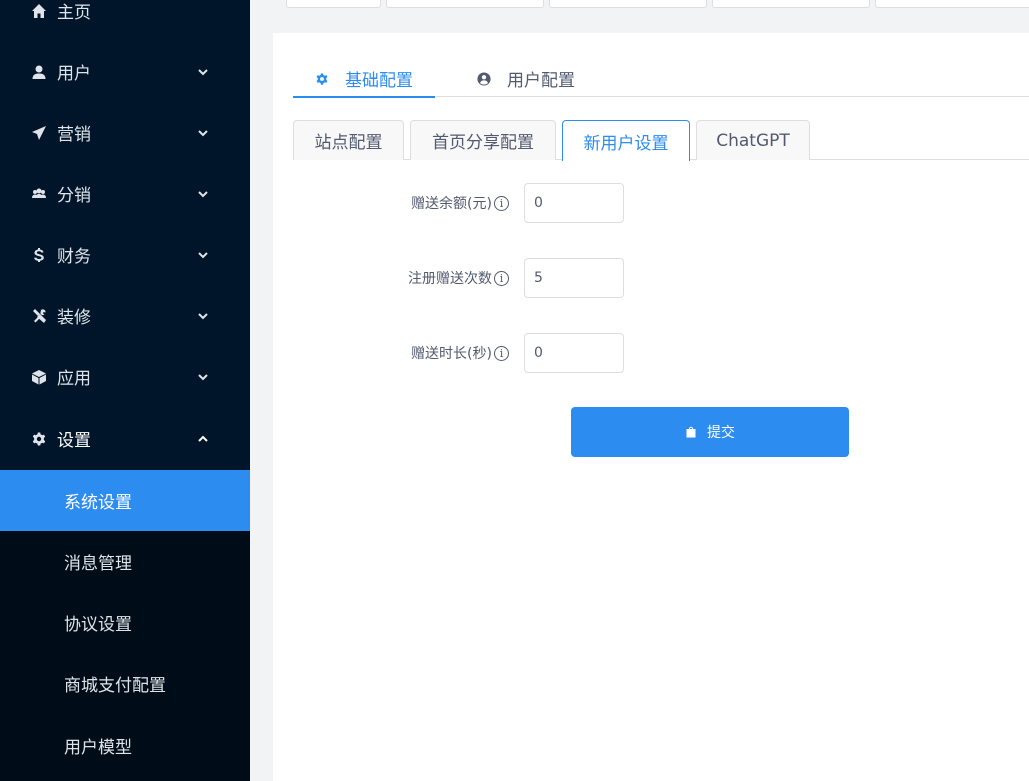 Image resolution: width=1029 pixels, height=781 pixels. I want to click on sub-config-tabs: 站点配置 首页分享配置 新用户设置 ChatGPT, so click(661, 140).